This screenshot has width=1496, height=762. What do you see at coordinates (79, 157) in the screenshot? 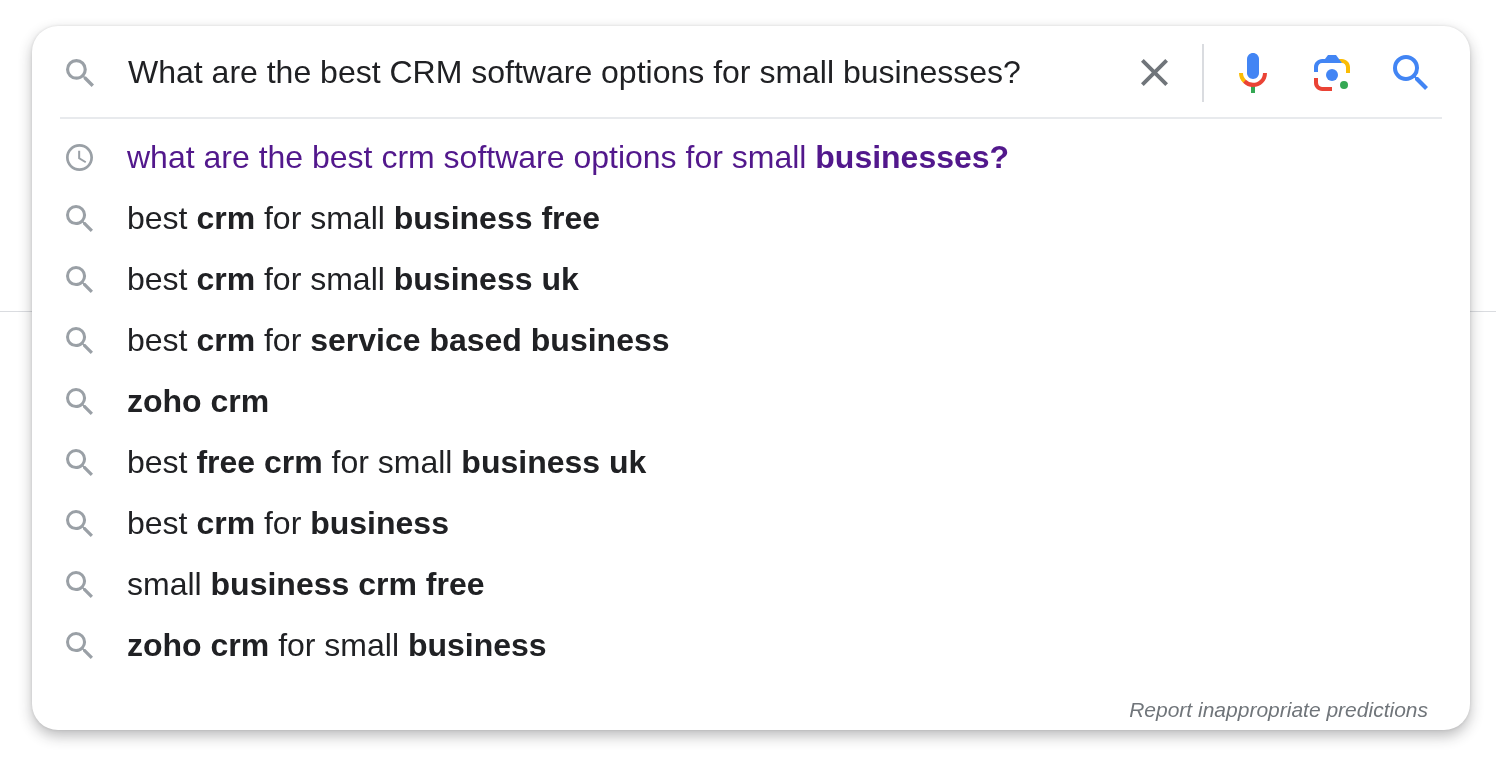
I see `clock-icon` at bounding box center [79, 157].